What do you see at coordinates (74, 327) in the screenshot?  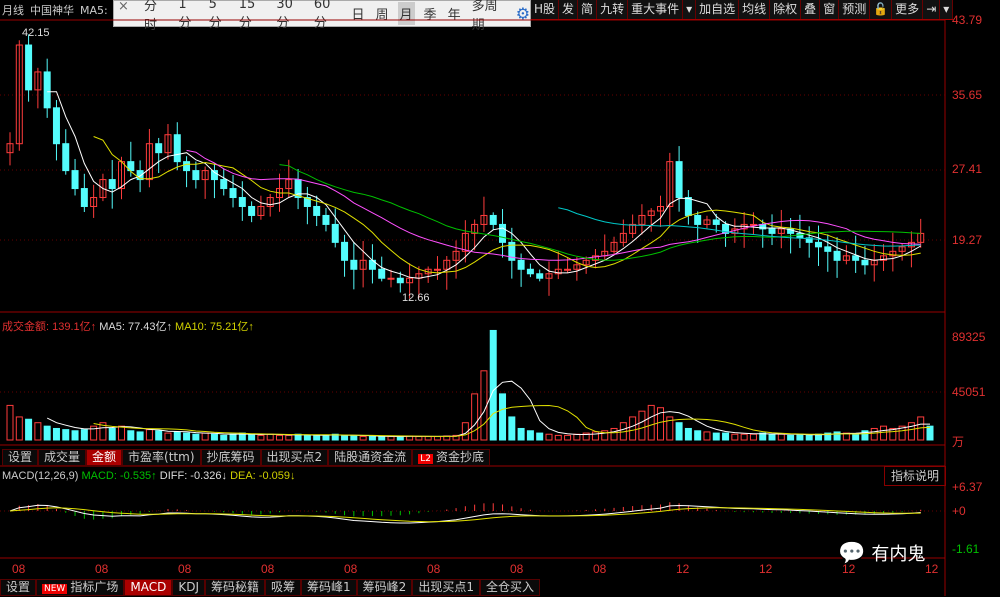 I see `volume-value: 139.1亿↑` at bounding box center [74, 327].